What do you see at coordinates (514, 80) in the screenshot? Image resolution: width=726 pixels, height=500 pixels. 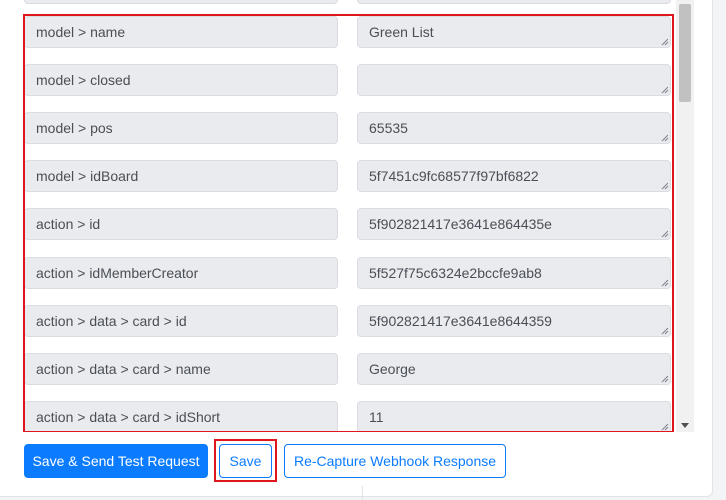 I see `field-value` at bounding box center [514, 80].